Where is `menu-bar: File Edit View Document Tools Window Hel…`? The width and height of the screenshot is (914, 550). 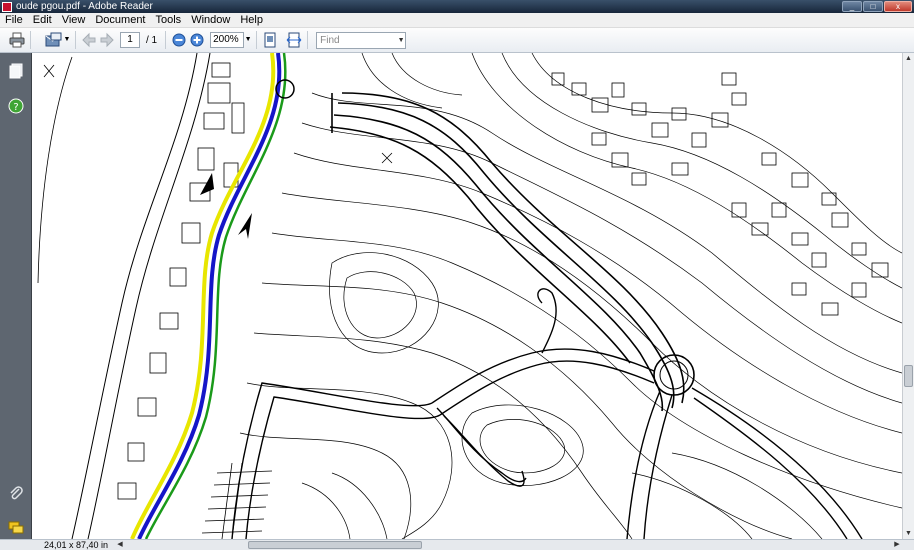 menu-bar: File Edit View Document Tools Window Hel… is located at coordinates (457, 20).